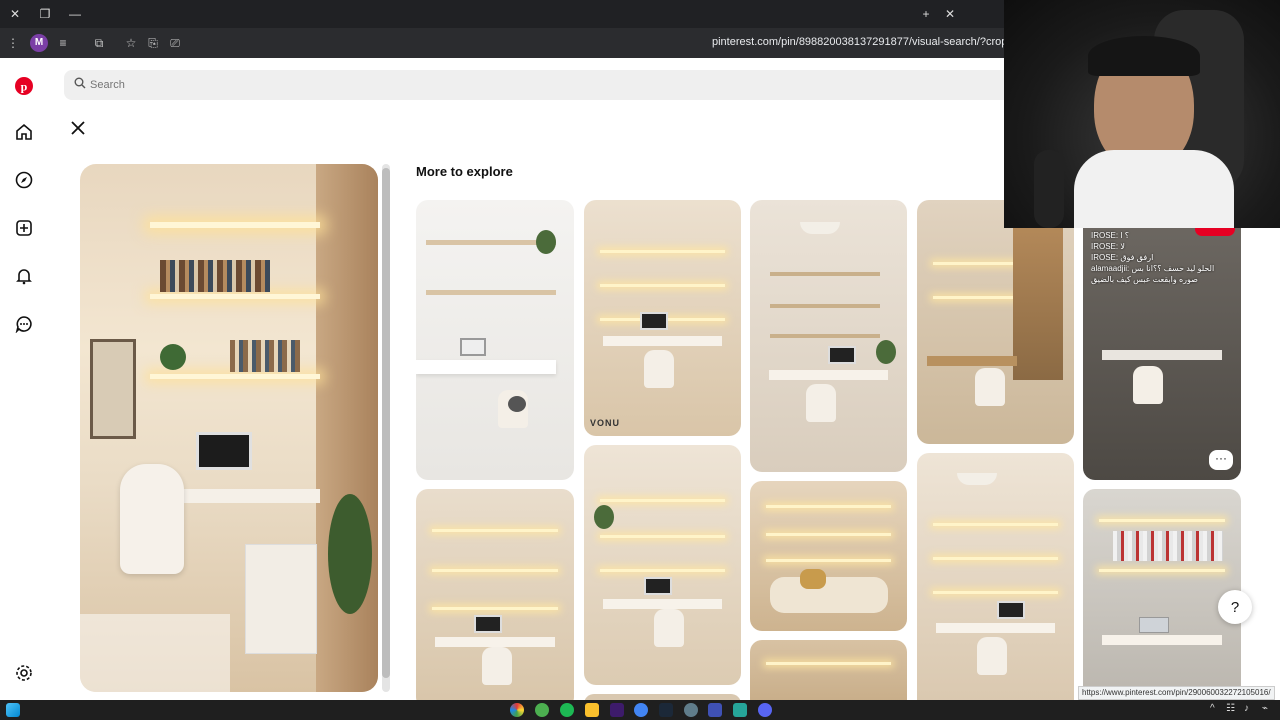 The image size is (1280, 720). I want to click on messages-icon, so click(24, 324).